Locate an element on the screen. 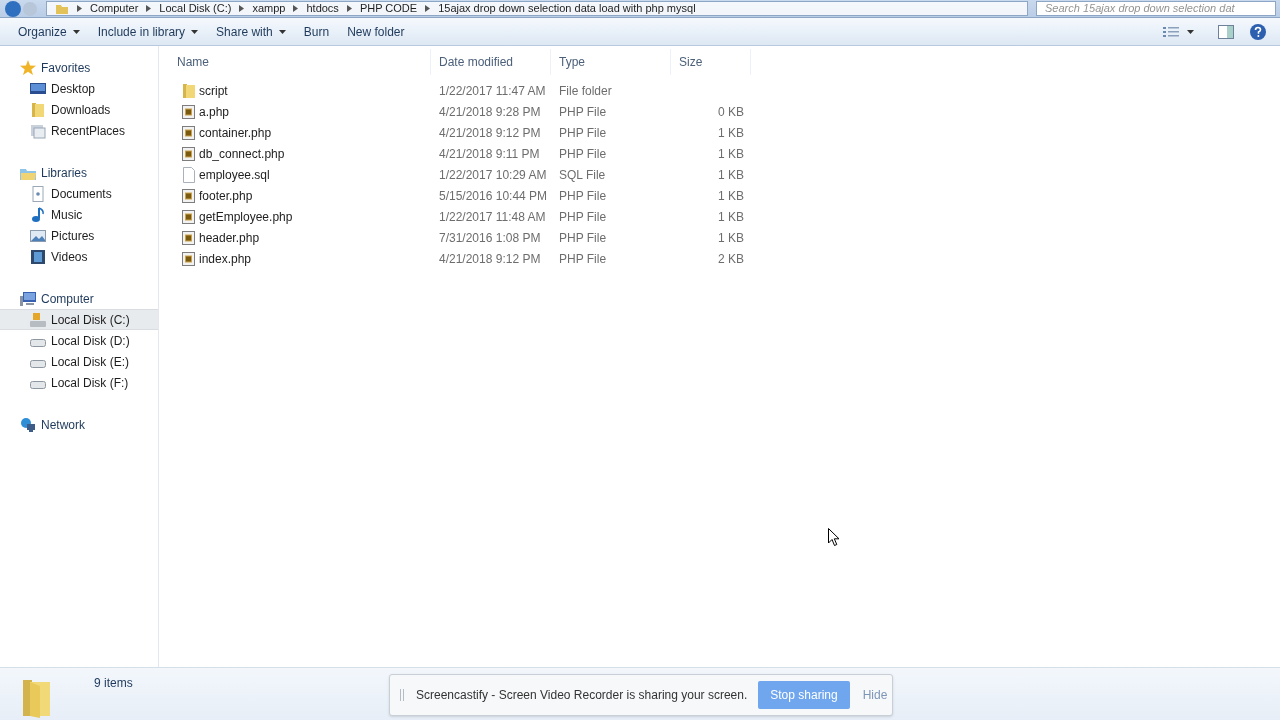 This screenshot has height=720, width=1280. breadcrumb-item: Computer is located at coordinates (114, 8).